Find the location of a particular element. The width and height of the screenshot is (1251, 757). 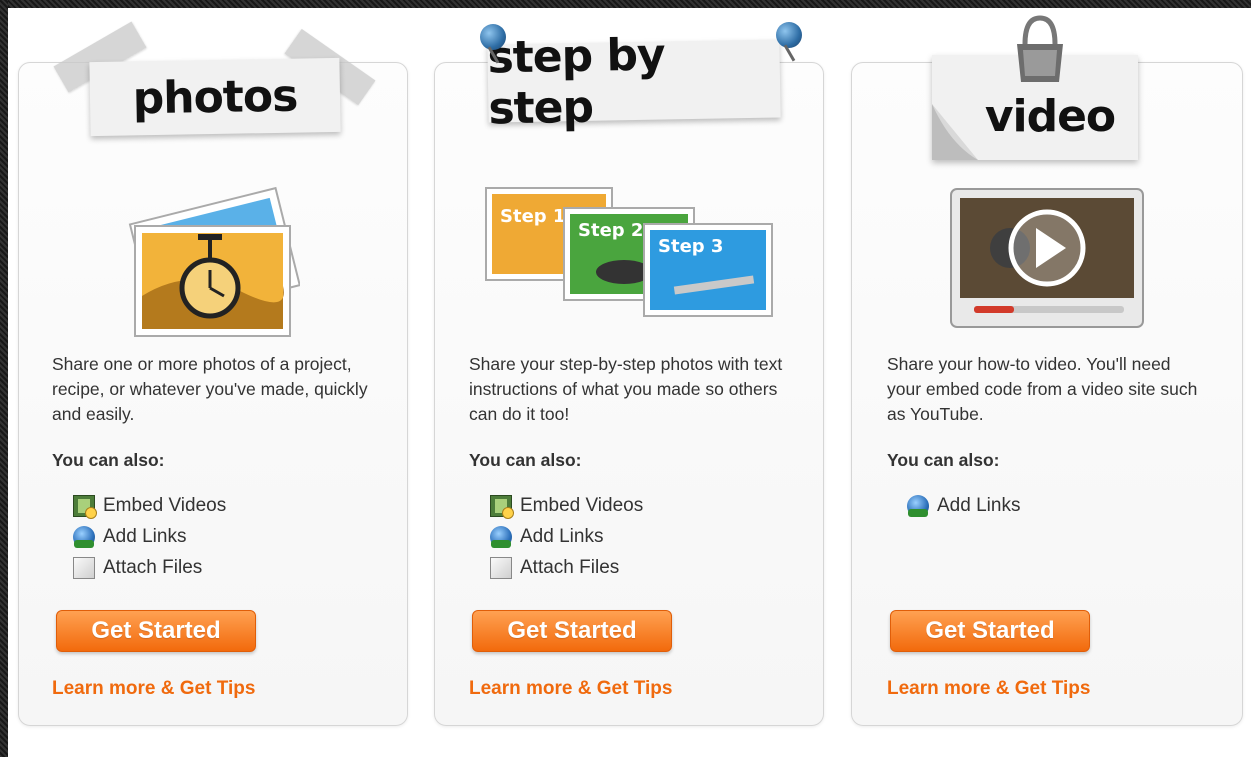

step-features-list: Embed Videos Add Links Attach Files is located at coordinates (566, 536).